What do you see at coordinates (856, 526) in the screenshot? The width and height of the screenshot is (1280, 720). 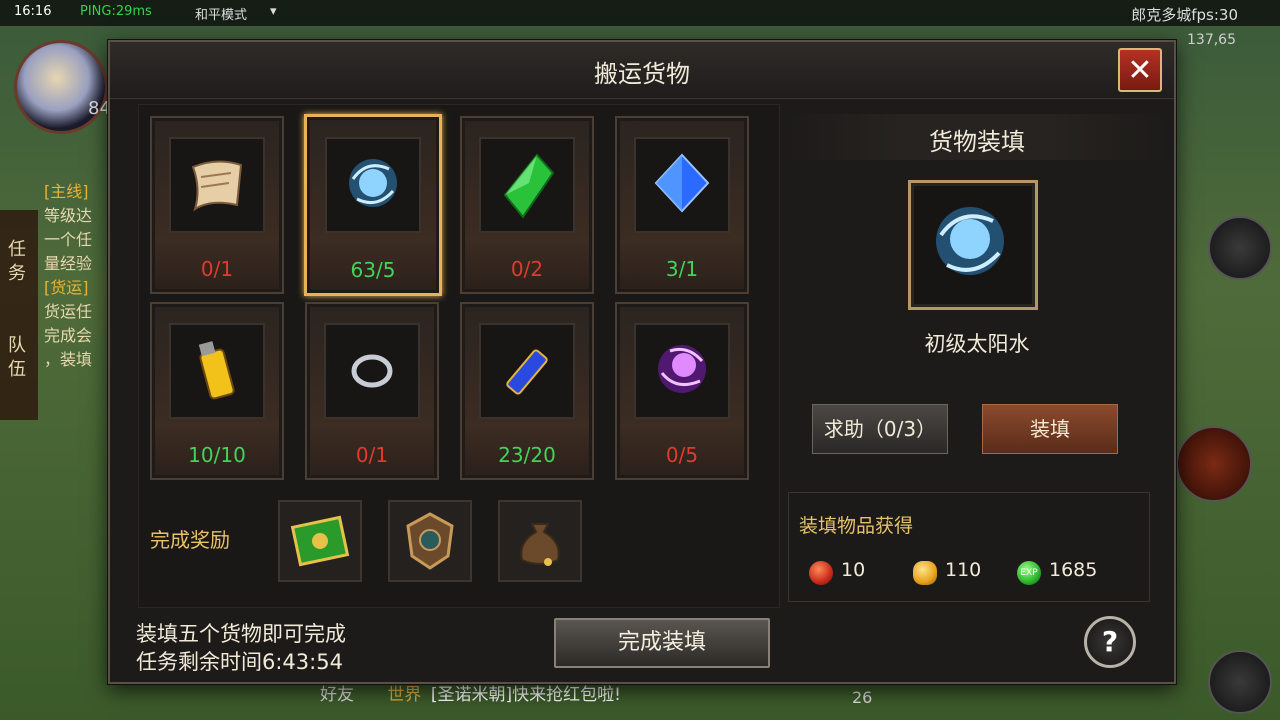 I see `loading-rewards-title: 装填物品获得` at bounding box center [856, 526].